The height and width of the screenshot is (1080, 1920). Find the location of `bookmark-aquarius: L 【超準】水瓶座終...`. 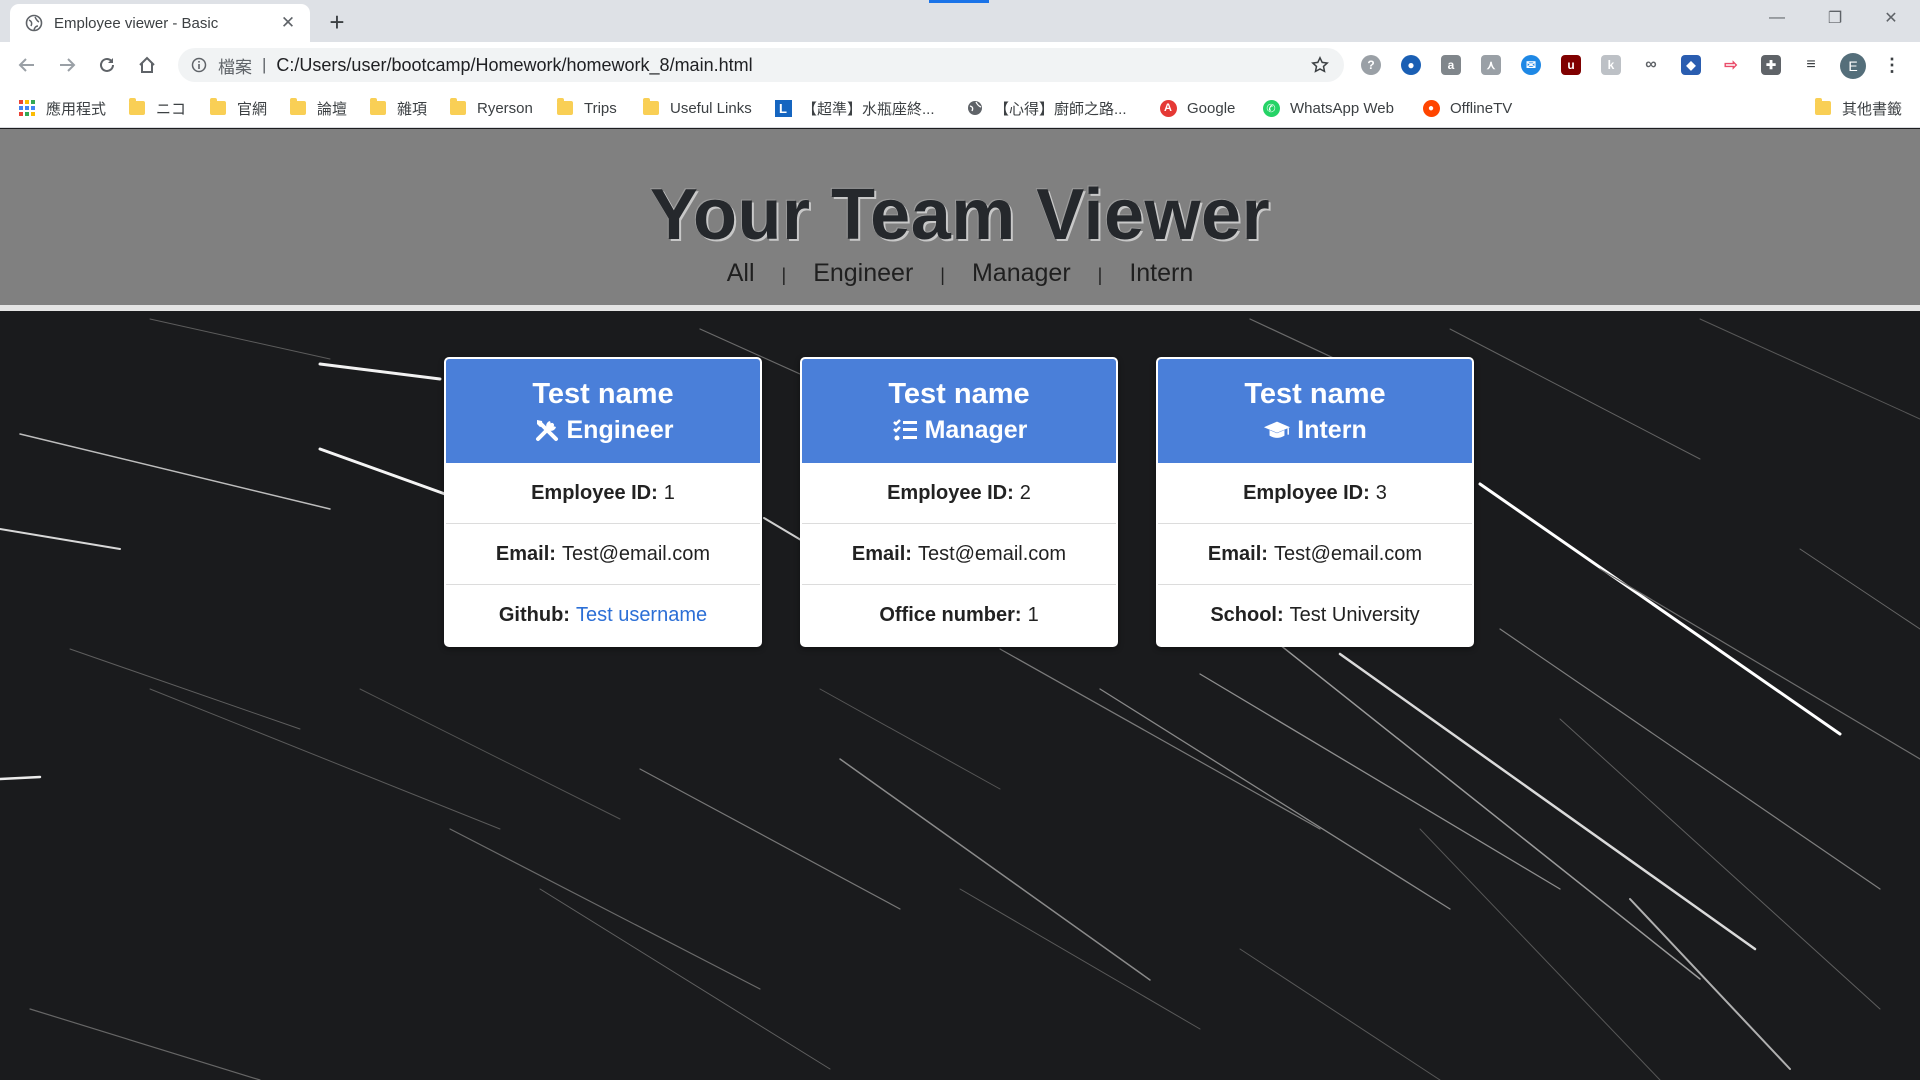

bookmark-aquarius: L 【超準】水瓶座終... is located at coordinates (854, 108).